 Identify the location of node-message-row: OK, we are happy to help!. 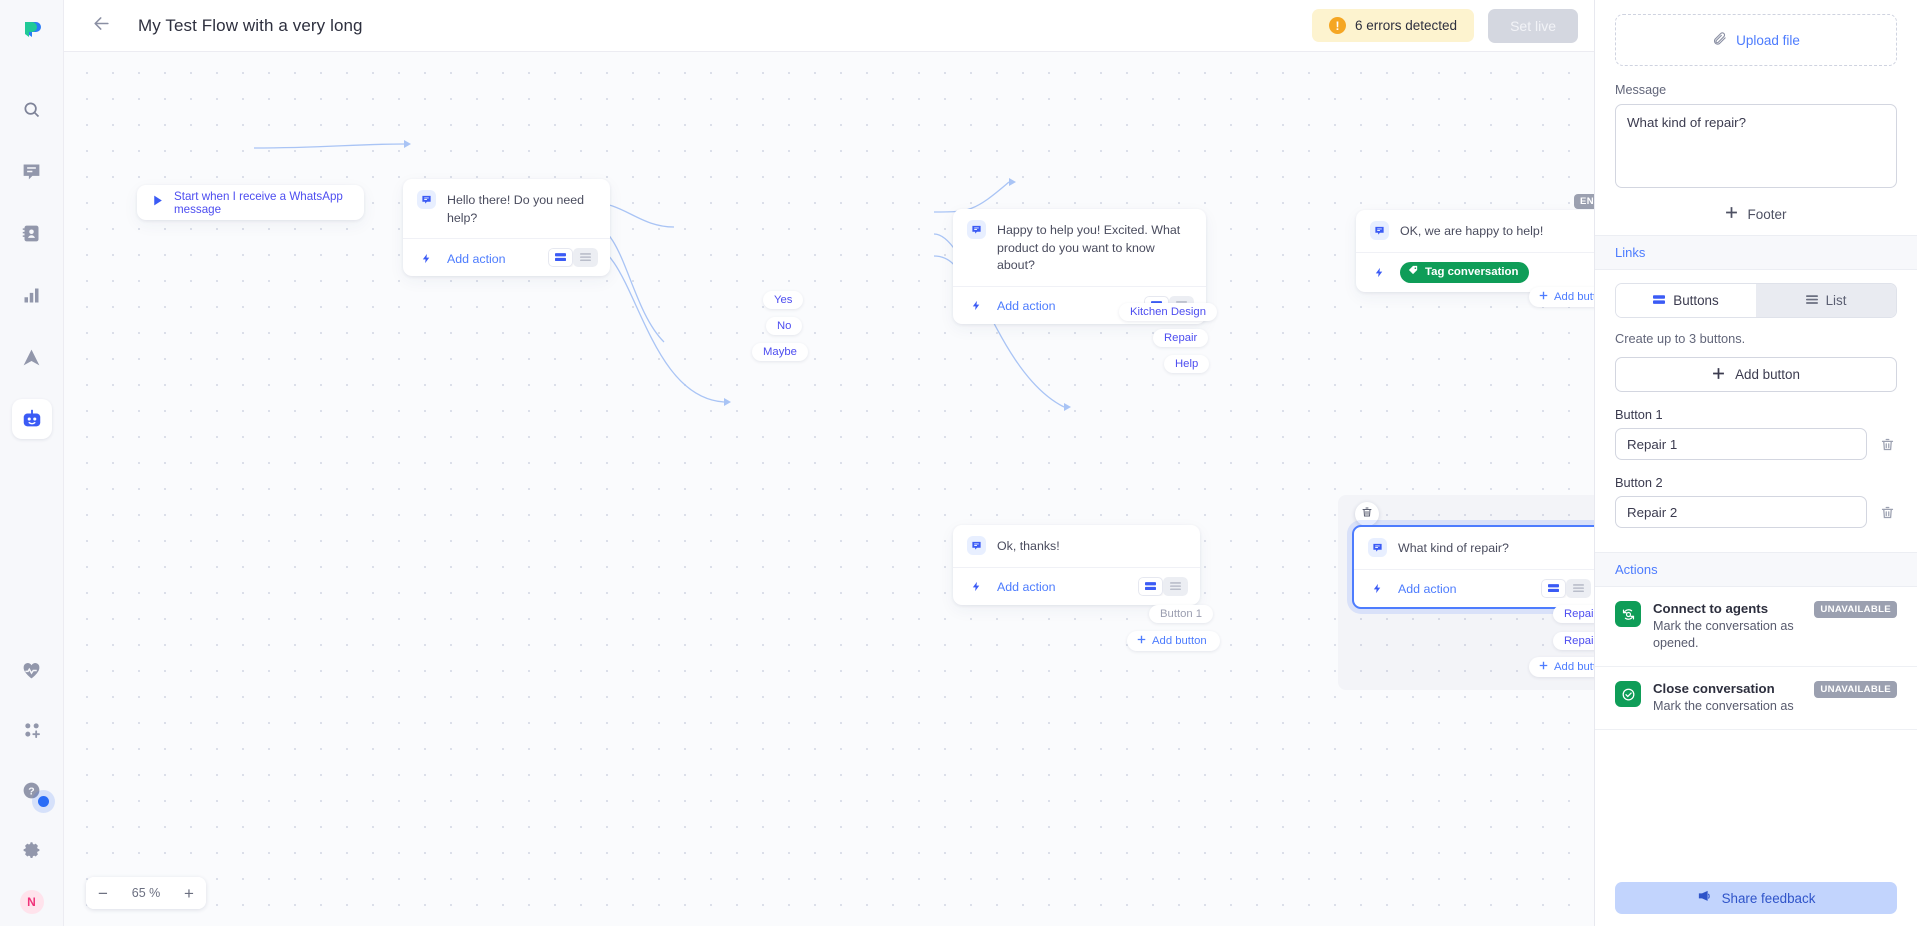
(1475, 231).